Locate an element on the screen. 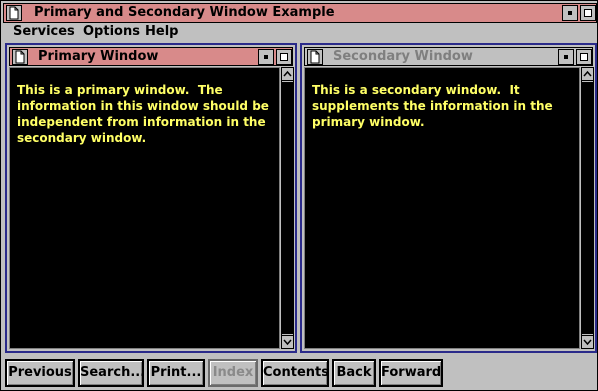  primary-vertical-scrollbar is located at coordinates (287, 208).